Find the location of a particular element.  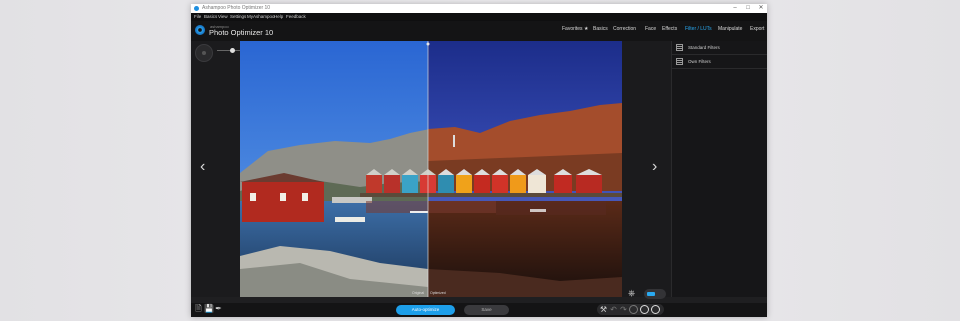

panel-item-standard-filters: Standard Filters is located at coordinates (719, 48).